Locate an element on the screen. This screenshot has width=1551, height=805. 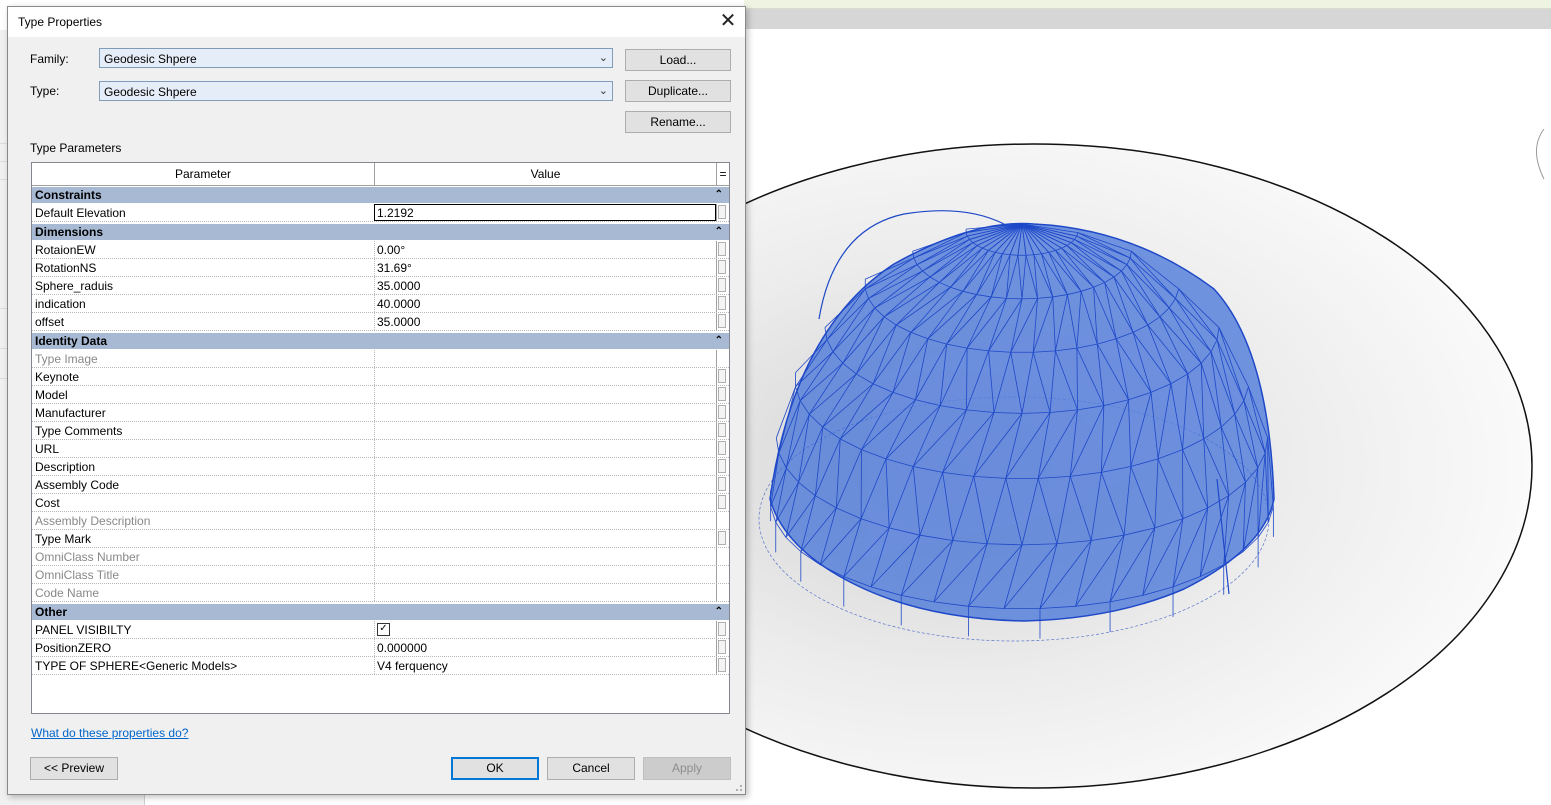
parameter-row: Default Elevation 1.2192 is located at coordinates (380, 213).